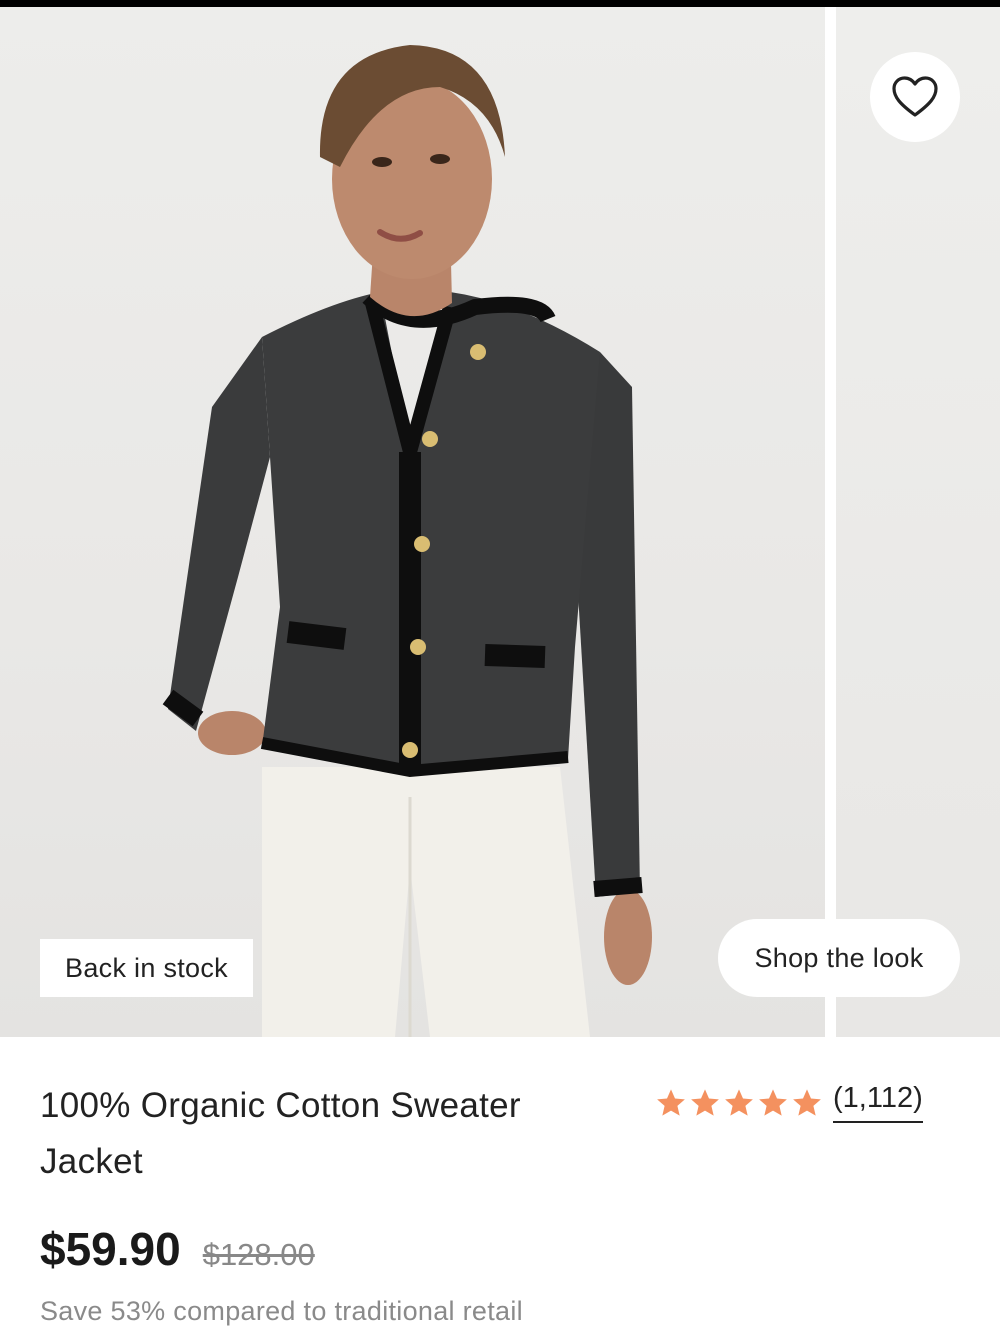  Describe the element at coordinates (830, 522) in the screenshot. I see `slide-divider` at that location.